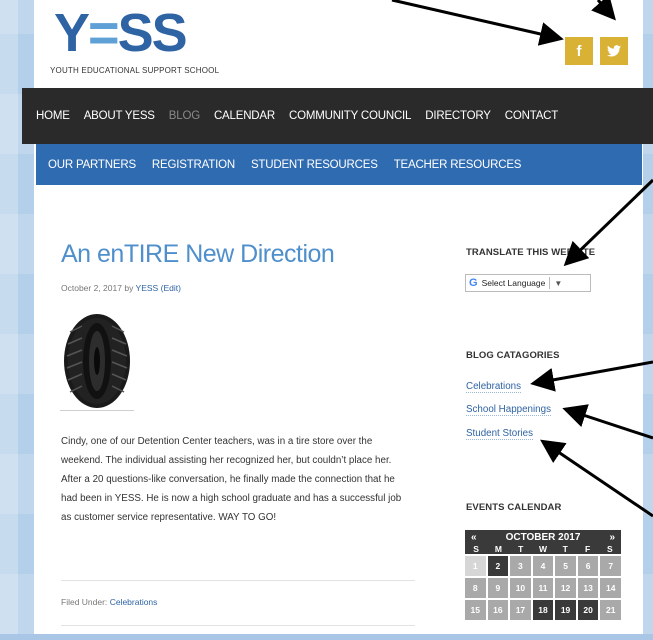 The height and width of the screenshot is (640, 653). What do you see at coordinates (97, 361) in the screenshot?
I see `tire-image` at bounding box center [97, 361].